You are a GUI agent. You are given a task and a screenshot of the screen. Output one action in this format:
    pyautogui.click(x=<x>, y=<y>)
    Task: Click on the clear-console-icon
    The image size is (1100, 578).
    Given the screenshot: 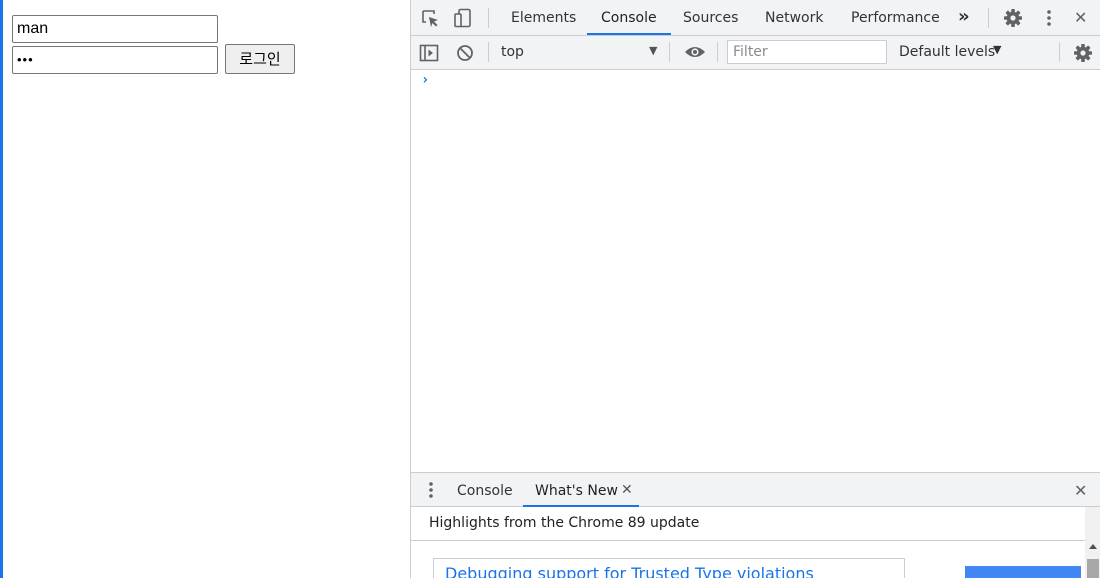 What is the action you would take?
    pyautogui.click(x=465, y=53)
    